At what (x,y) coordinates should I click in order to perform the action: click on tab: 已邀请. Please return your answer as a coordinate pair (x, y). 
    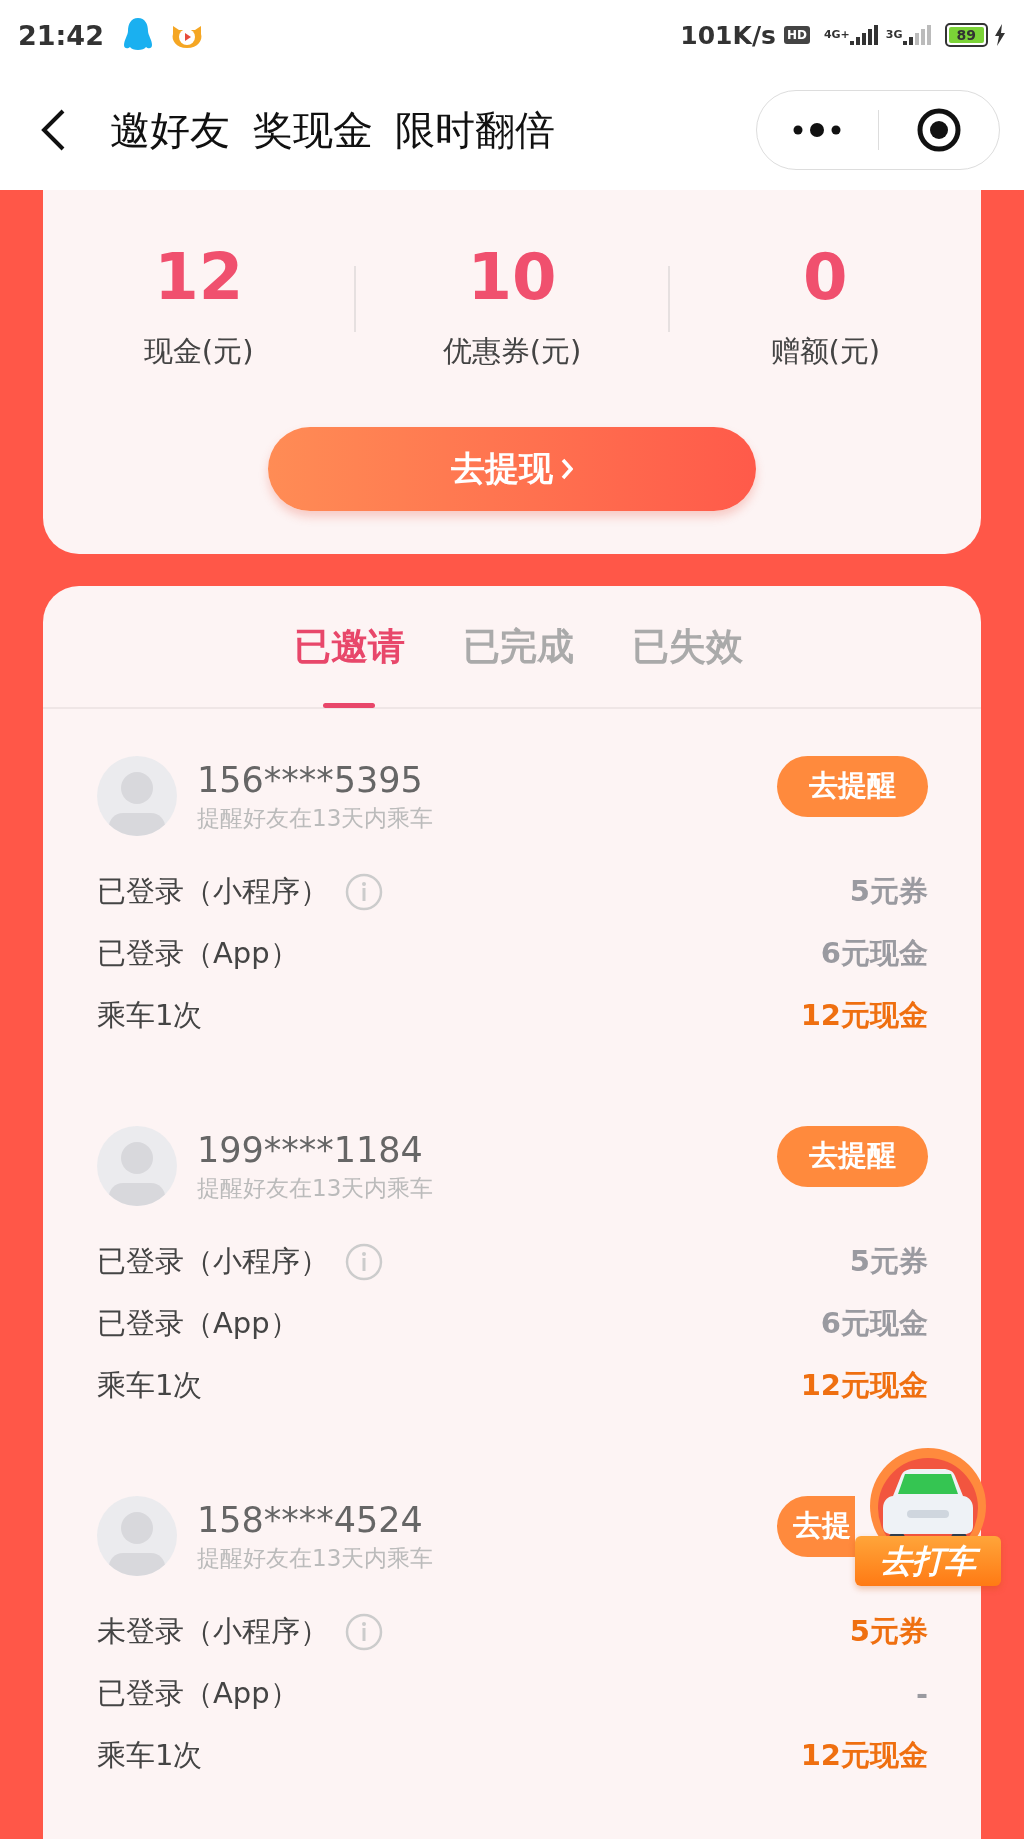
    Looking at the image, I should click on (349, 646).